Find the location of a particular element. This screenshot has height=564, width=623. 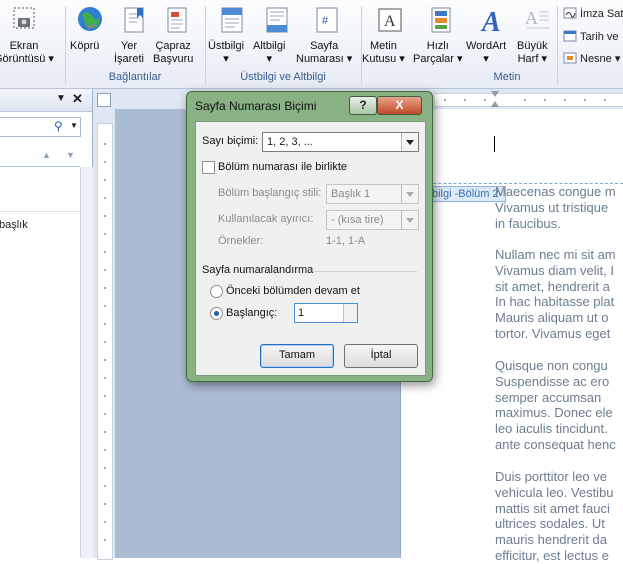

section-divider is located at coordinates (365, 271).